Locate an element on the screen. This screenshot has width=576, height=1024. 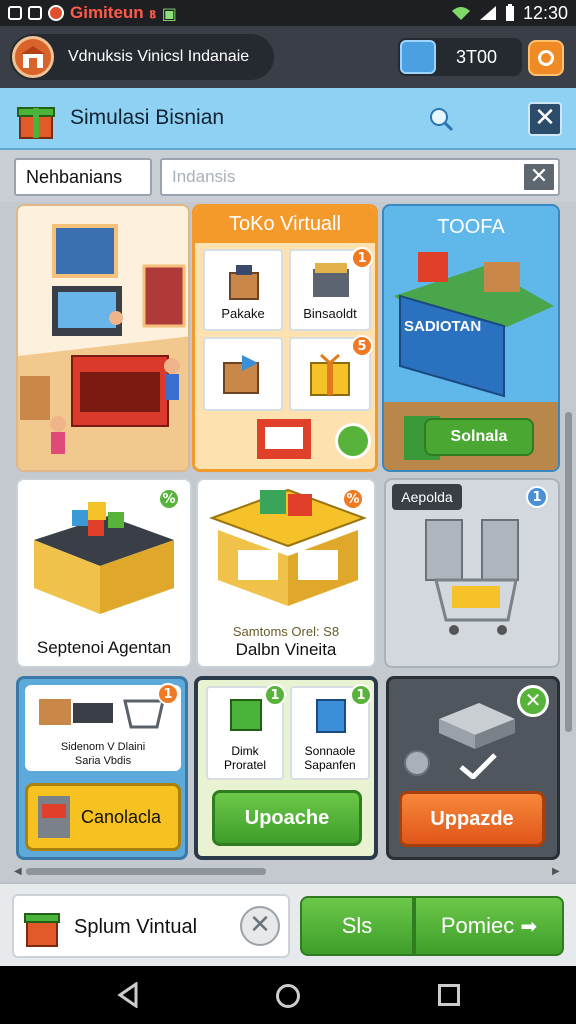
add-currency-button is located at coordinates (546, 58).